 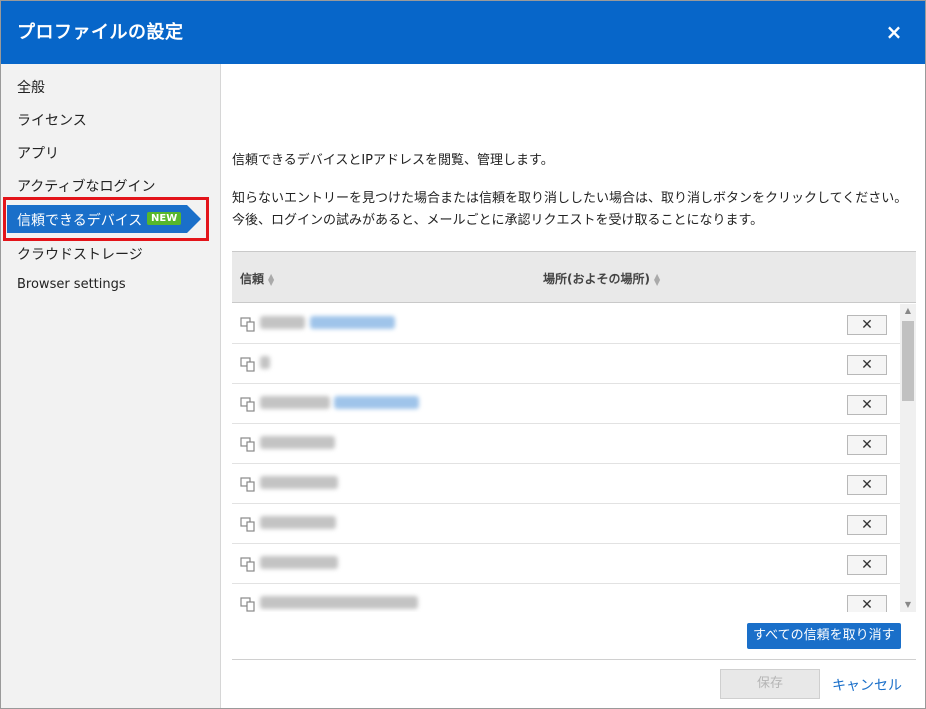 What do you see at coordinates (52, 120) in the screenshot?
I see `sidebar-item-license: ライセンス` at bounding box center [52, 120].